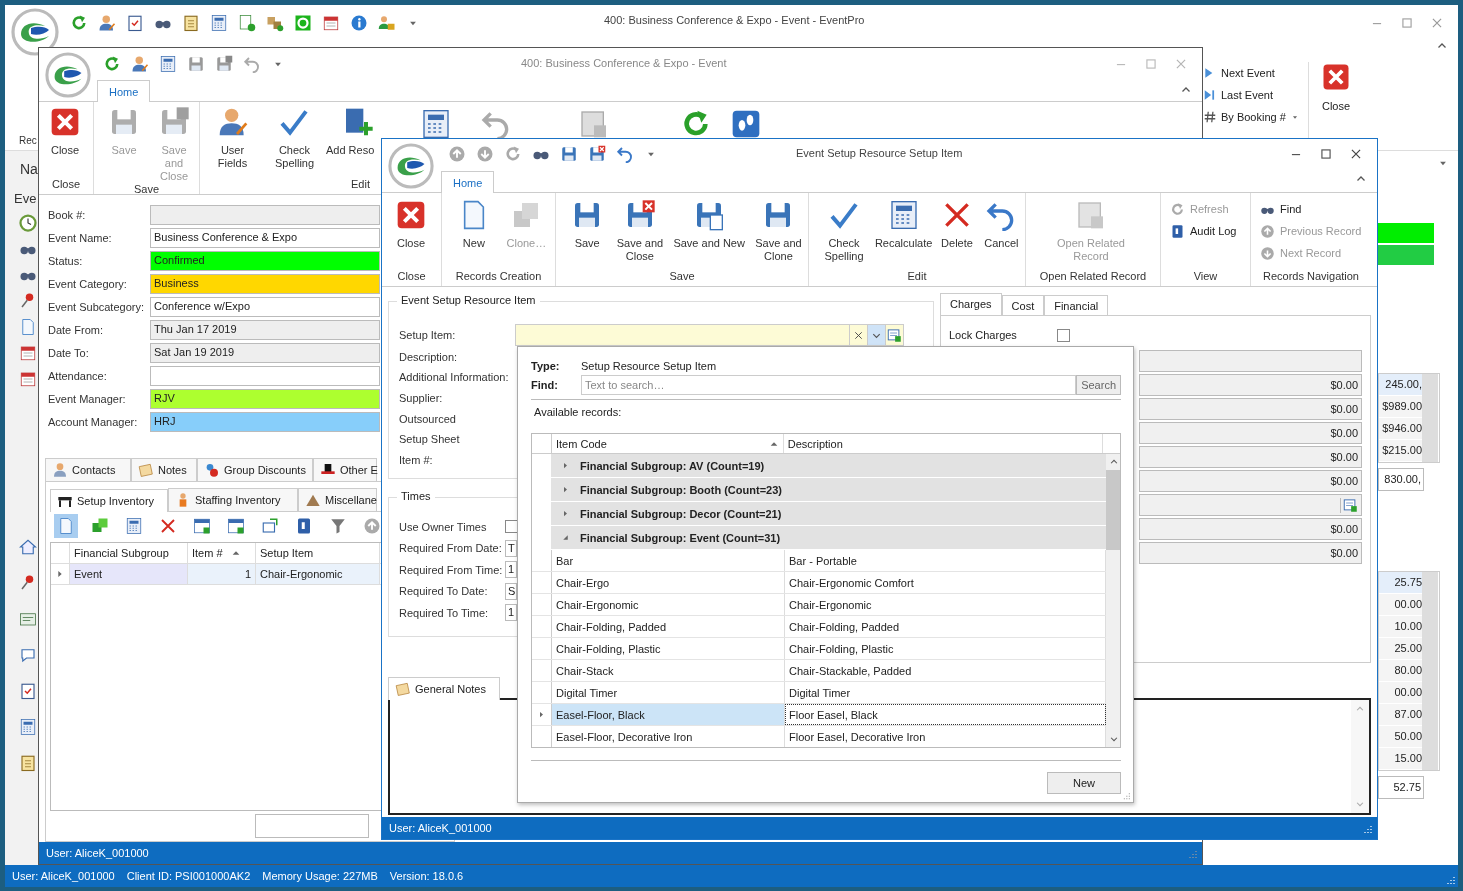  I want to click on group-label: View, so click(1205, 277).